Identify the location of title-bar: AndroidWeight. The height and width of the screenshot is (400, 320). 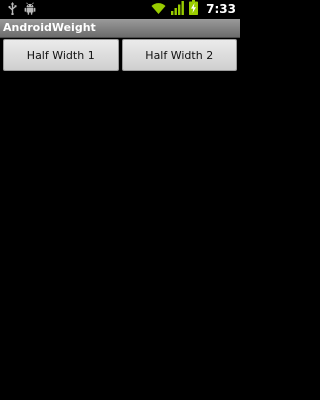
(120, 28).